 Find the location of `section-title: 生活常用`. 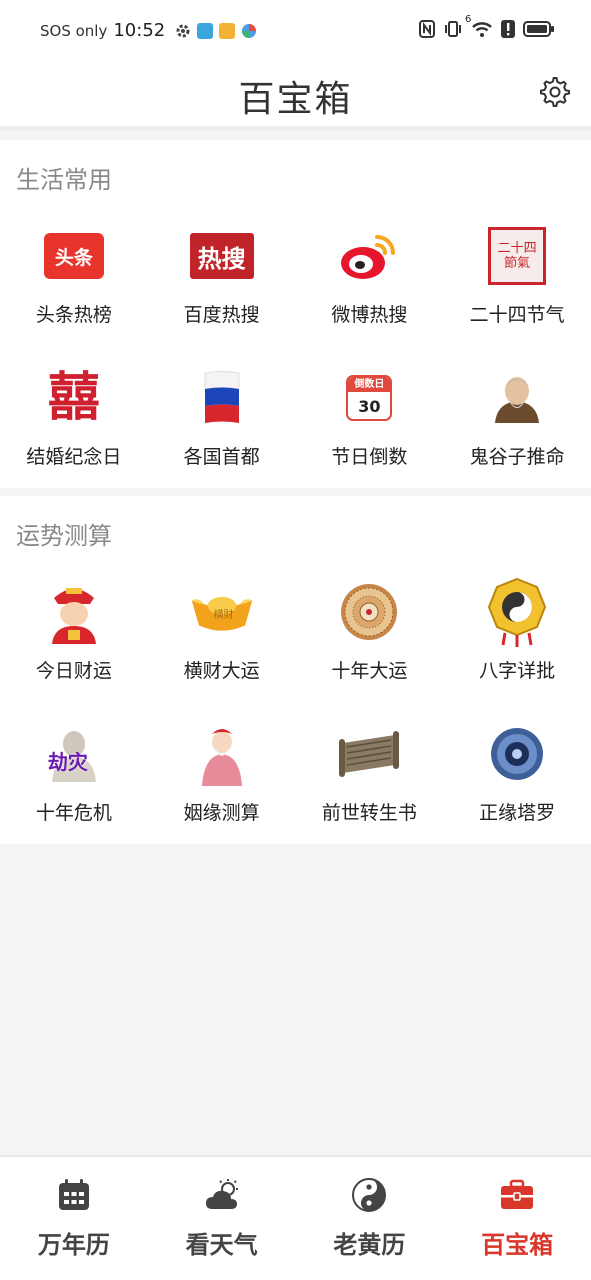

section-title: 生活常用 is located at coordinates (64, 180).